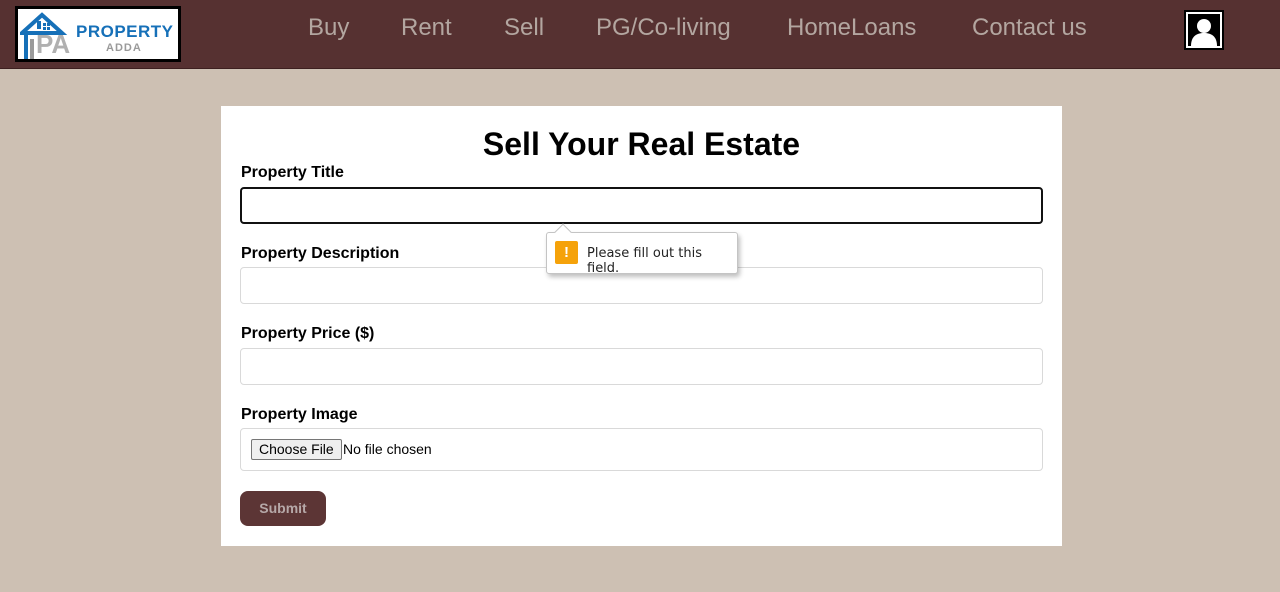 The image size is (1280, 592). Describe the element at coordinates (524, 28) in the screenshot. I see `nav-sell: Sell` at that location.